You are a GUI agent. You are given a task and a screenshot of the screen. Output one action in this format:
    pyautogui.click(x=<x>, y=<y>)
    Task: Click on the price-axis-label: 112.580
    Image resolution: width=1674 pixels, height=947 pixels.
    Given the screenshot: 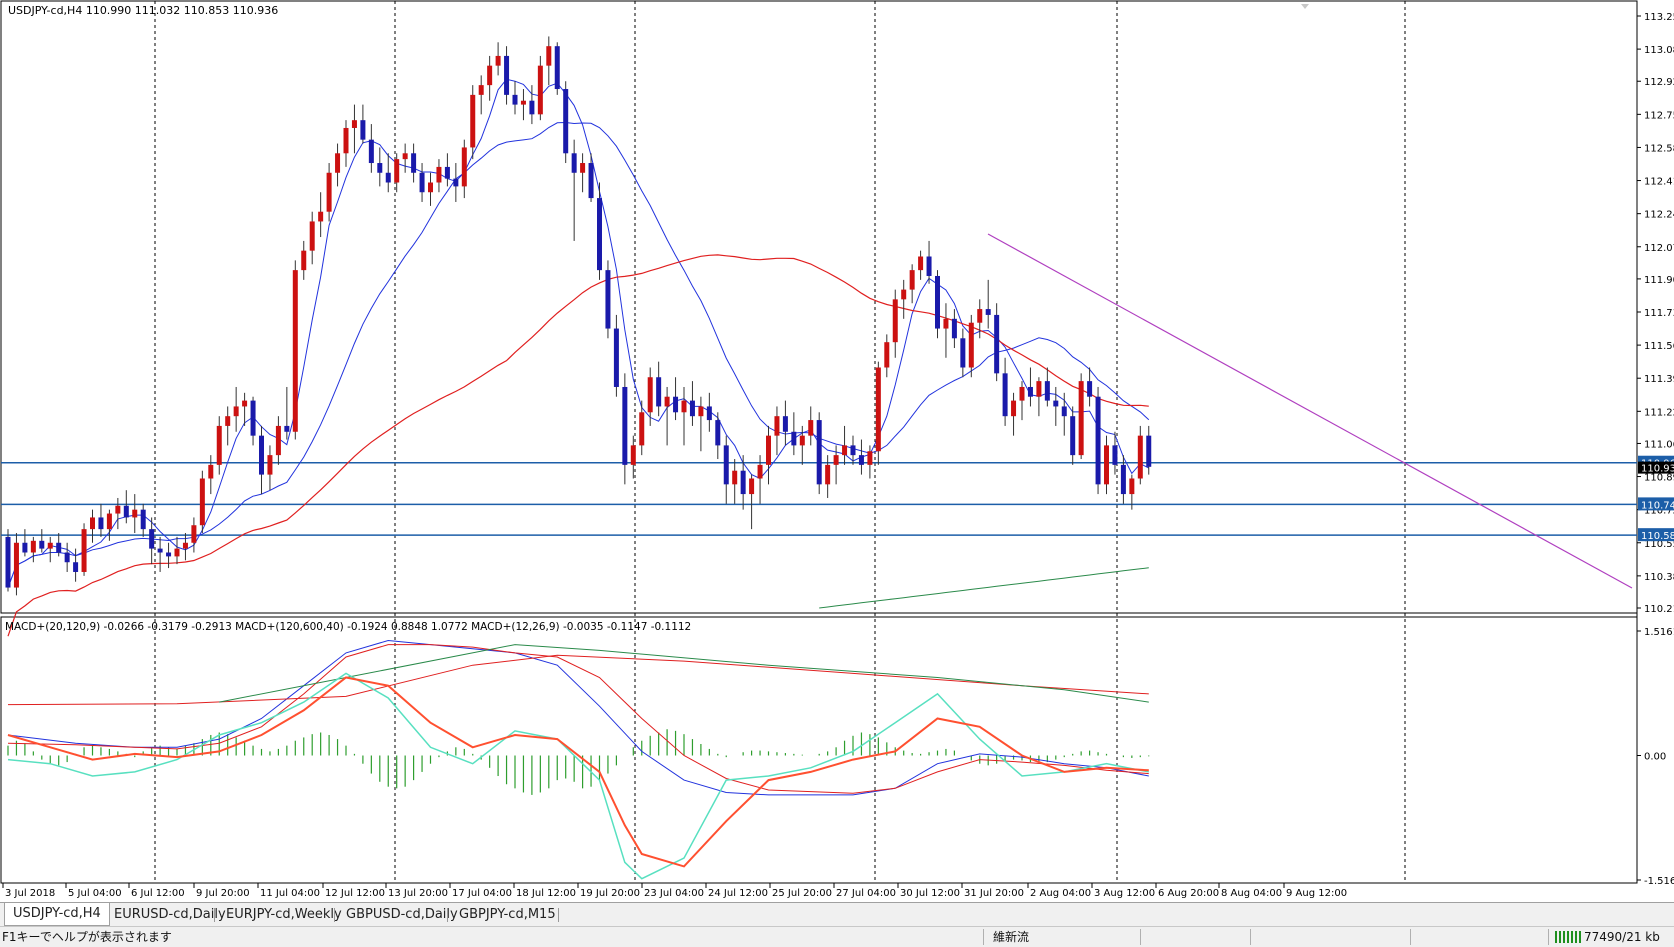 What is the action you would take?
    pyautogui.click(x=1659, y=148)
    